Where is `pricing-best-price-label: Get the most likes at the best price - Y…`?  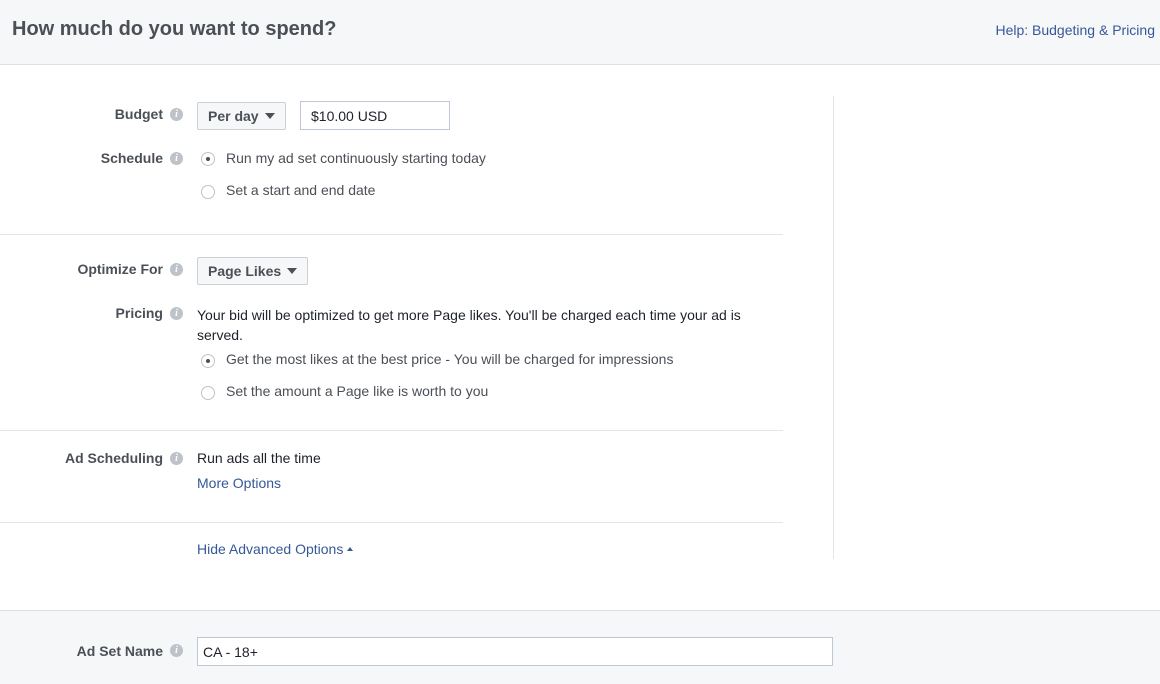
pricing-best-price-label: Get the most likes at the best price - Y… is located at coordinates (449, 359).